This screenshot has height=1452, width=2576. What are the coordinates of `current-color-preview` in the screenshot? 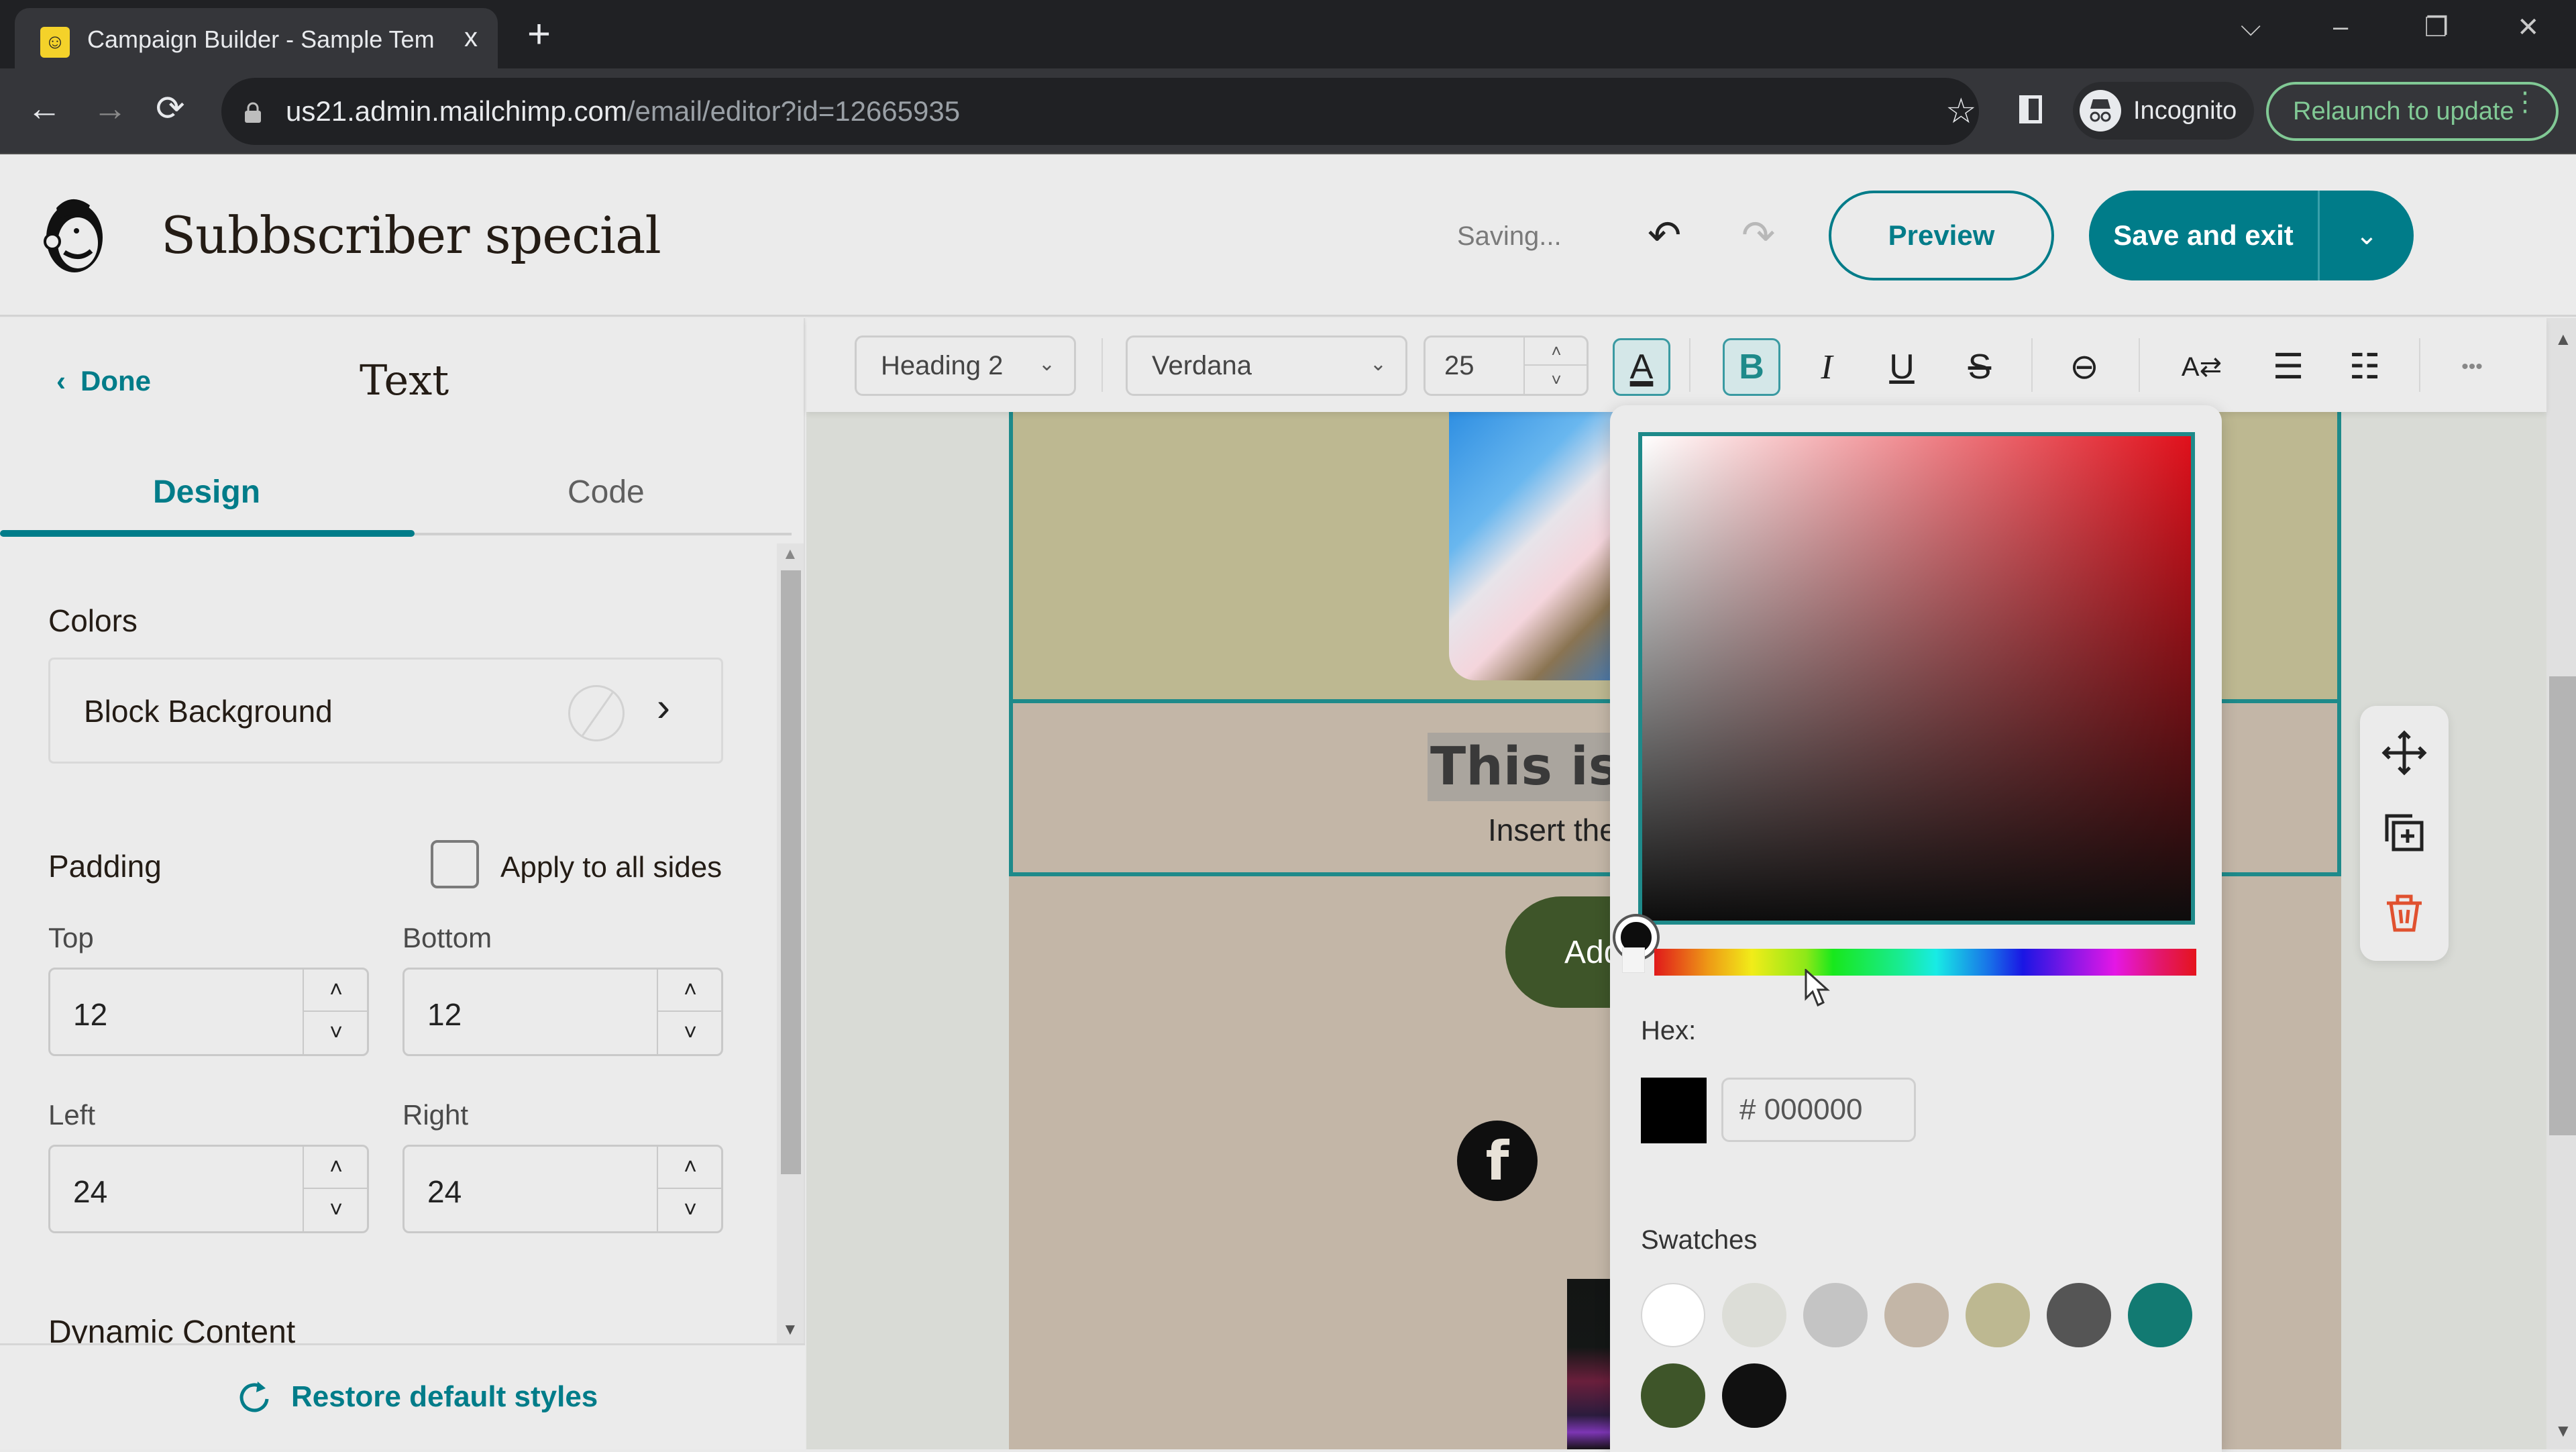 It's located at (1674, 1110).